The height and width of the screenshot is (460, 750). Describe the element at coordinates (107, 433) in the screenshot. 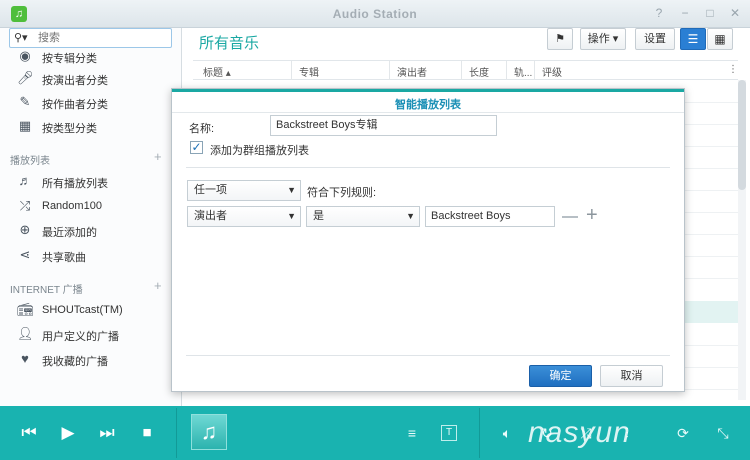

I see `next-icon: ⏭` at that location.